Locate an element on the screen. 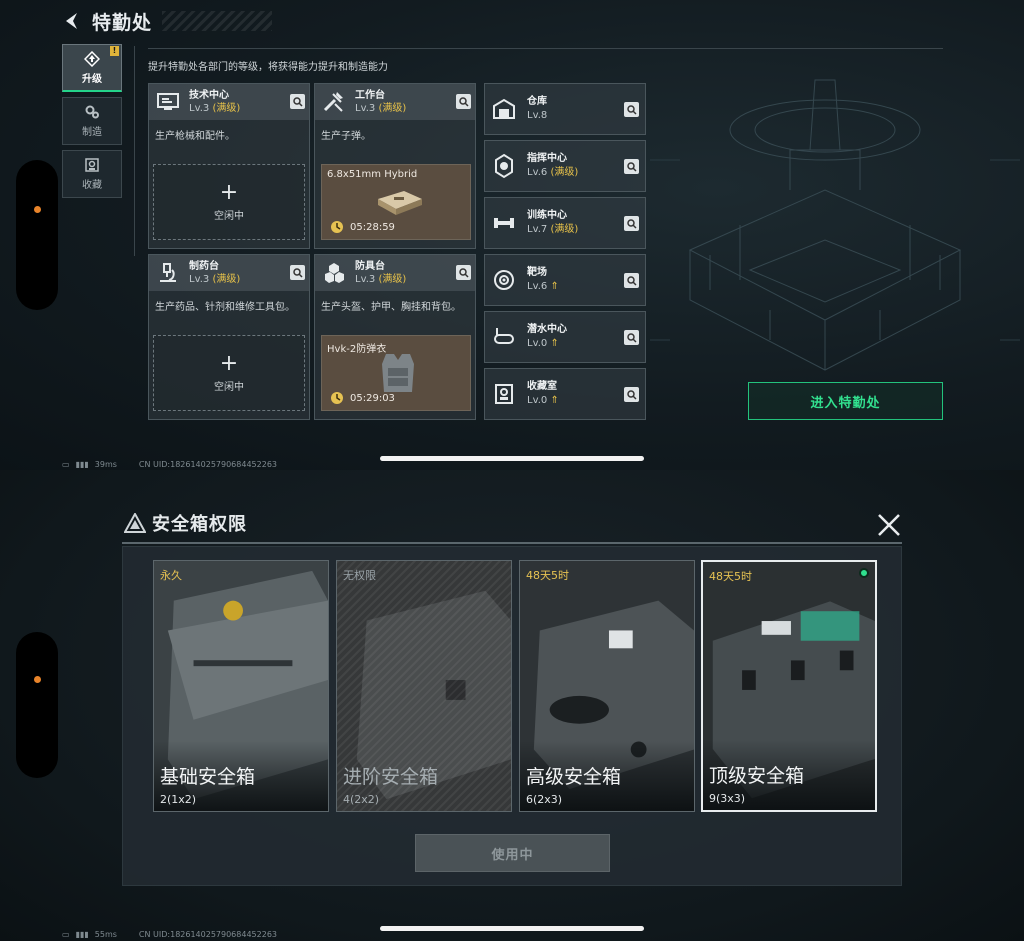 This screenshot has height=941, width=1024. room-name: 指挥中心 is located at coordinates (547, 158).